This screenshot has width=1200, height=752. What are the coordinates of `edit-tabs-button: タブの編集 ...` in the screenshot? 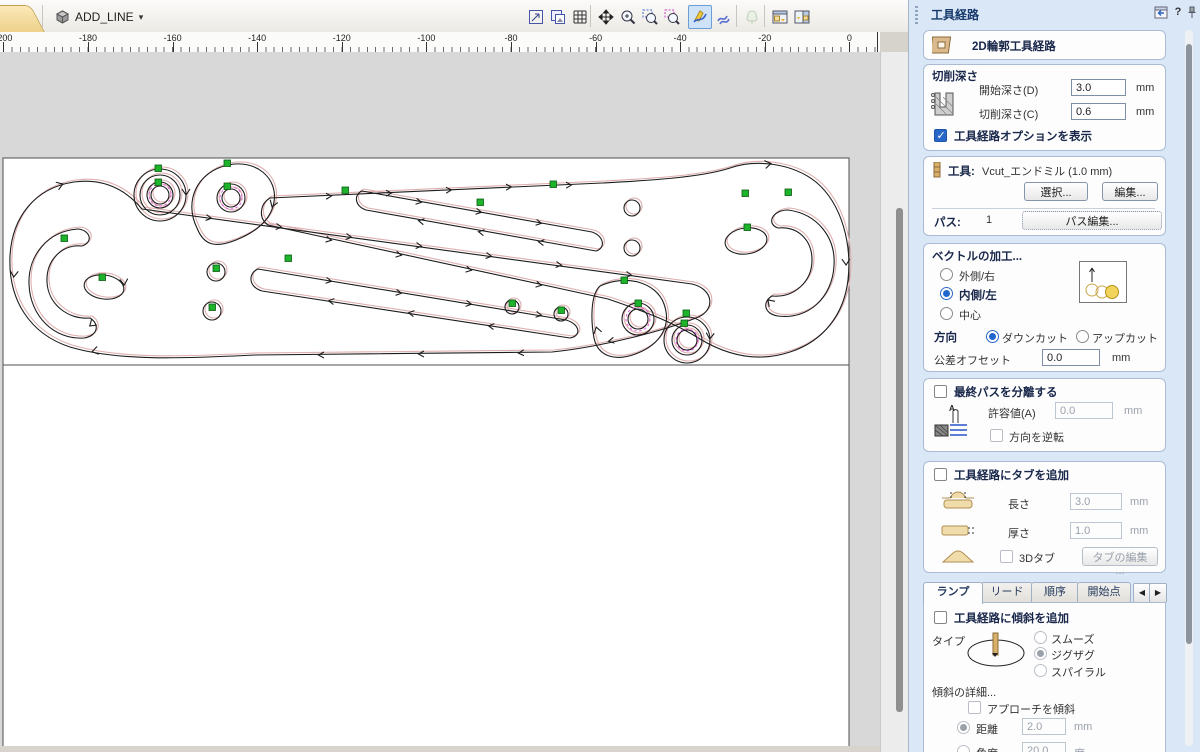 It's located at (1120, 562).